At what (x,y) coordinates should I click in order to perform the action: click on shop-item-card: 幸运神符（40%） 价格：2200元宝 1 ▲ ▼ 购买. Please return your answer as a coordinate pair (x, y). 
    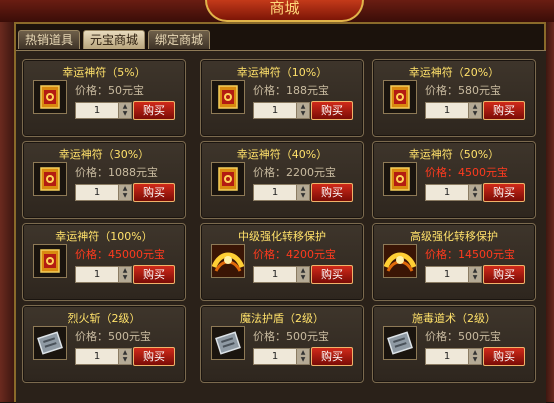
    Looking at the image, I should click on (282, 180).